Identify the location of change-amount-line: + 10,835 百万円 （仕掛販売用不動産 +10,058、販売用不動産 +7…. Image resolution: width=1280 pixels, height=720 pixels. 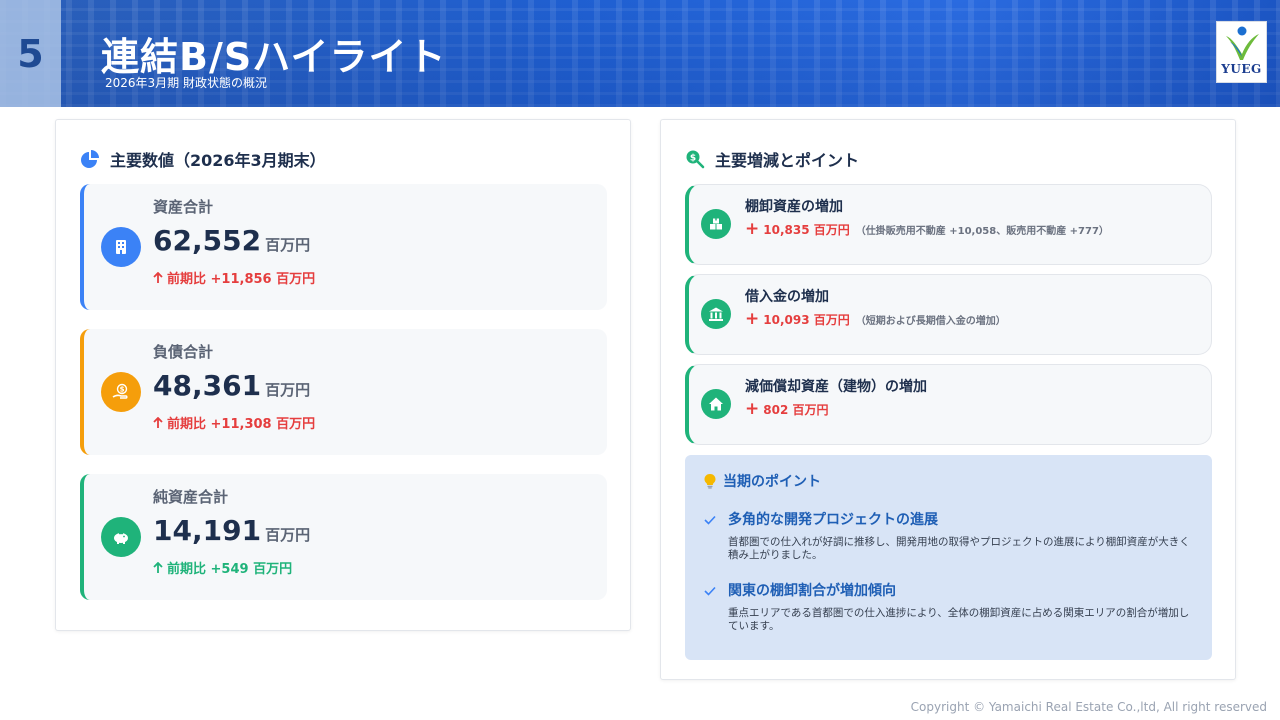
(927, 229).